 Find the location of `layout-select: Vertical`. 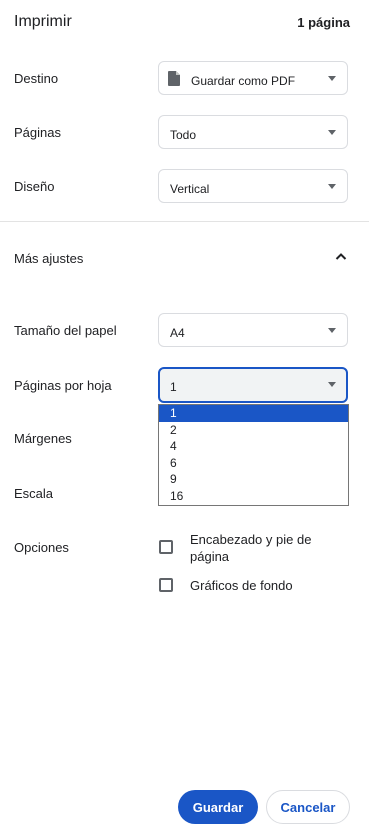

layout-select: Vertical is located at coordinates (253, 186).